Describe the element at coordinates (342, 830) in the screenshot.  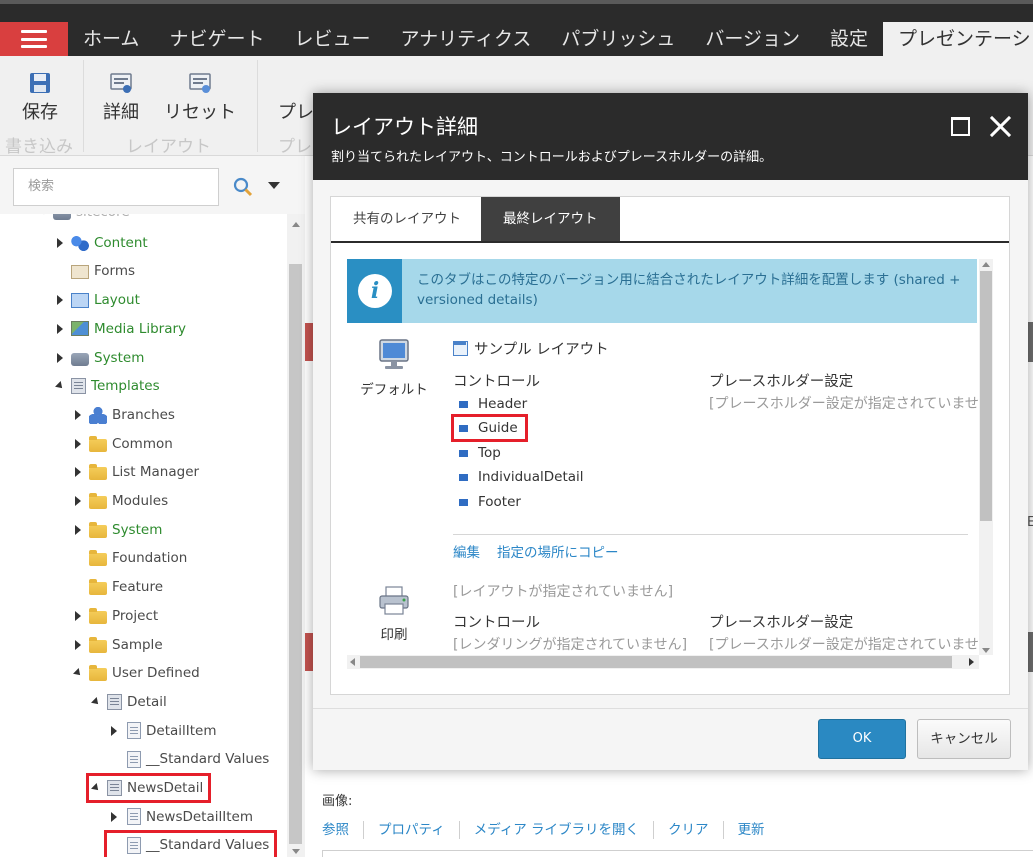
I see `browse-link: 参照` at that location.